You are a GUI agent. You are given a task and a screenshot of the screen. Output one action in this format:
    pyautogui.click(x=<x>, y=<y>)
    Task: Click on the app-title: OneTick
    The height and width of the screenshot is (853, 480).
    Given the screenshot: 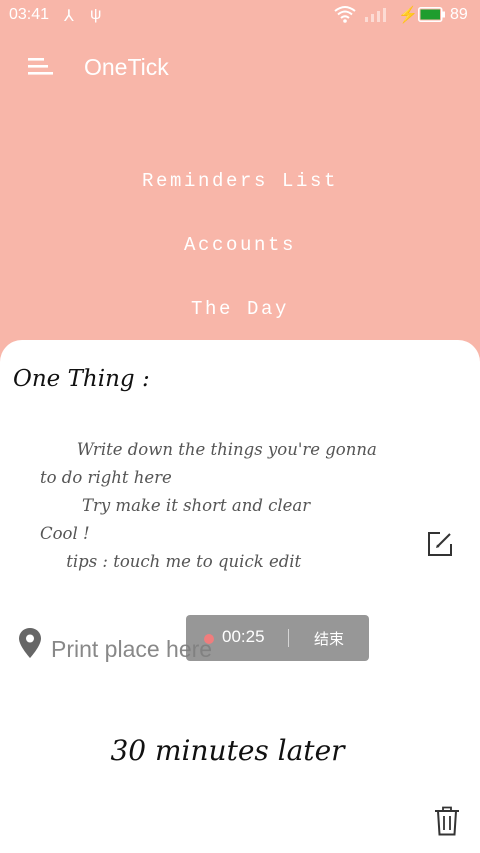 What is the action you would take?
    pyautogui.click(x=126, y=67)
    